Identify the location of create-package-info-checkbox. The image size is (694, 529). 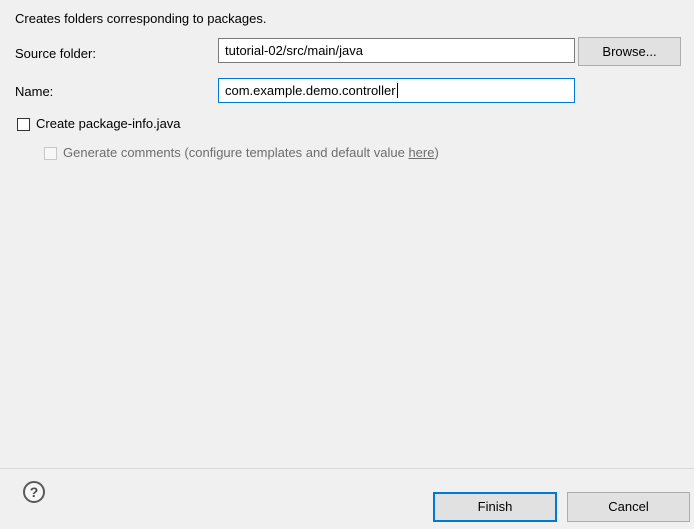
(23, 124).